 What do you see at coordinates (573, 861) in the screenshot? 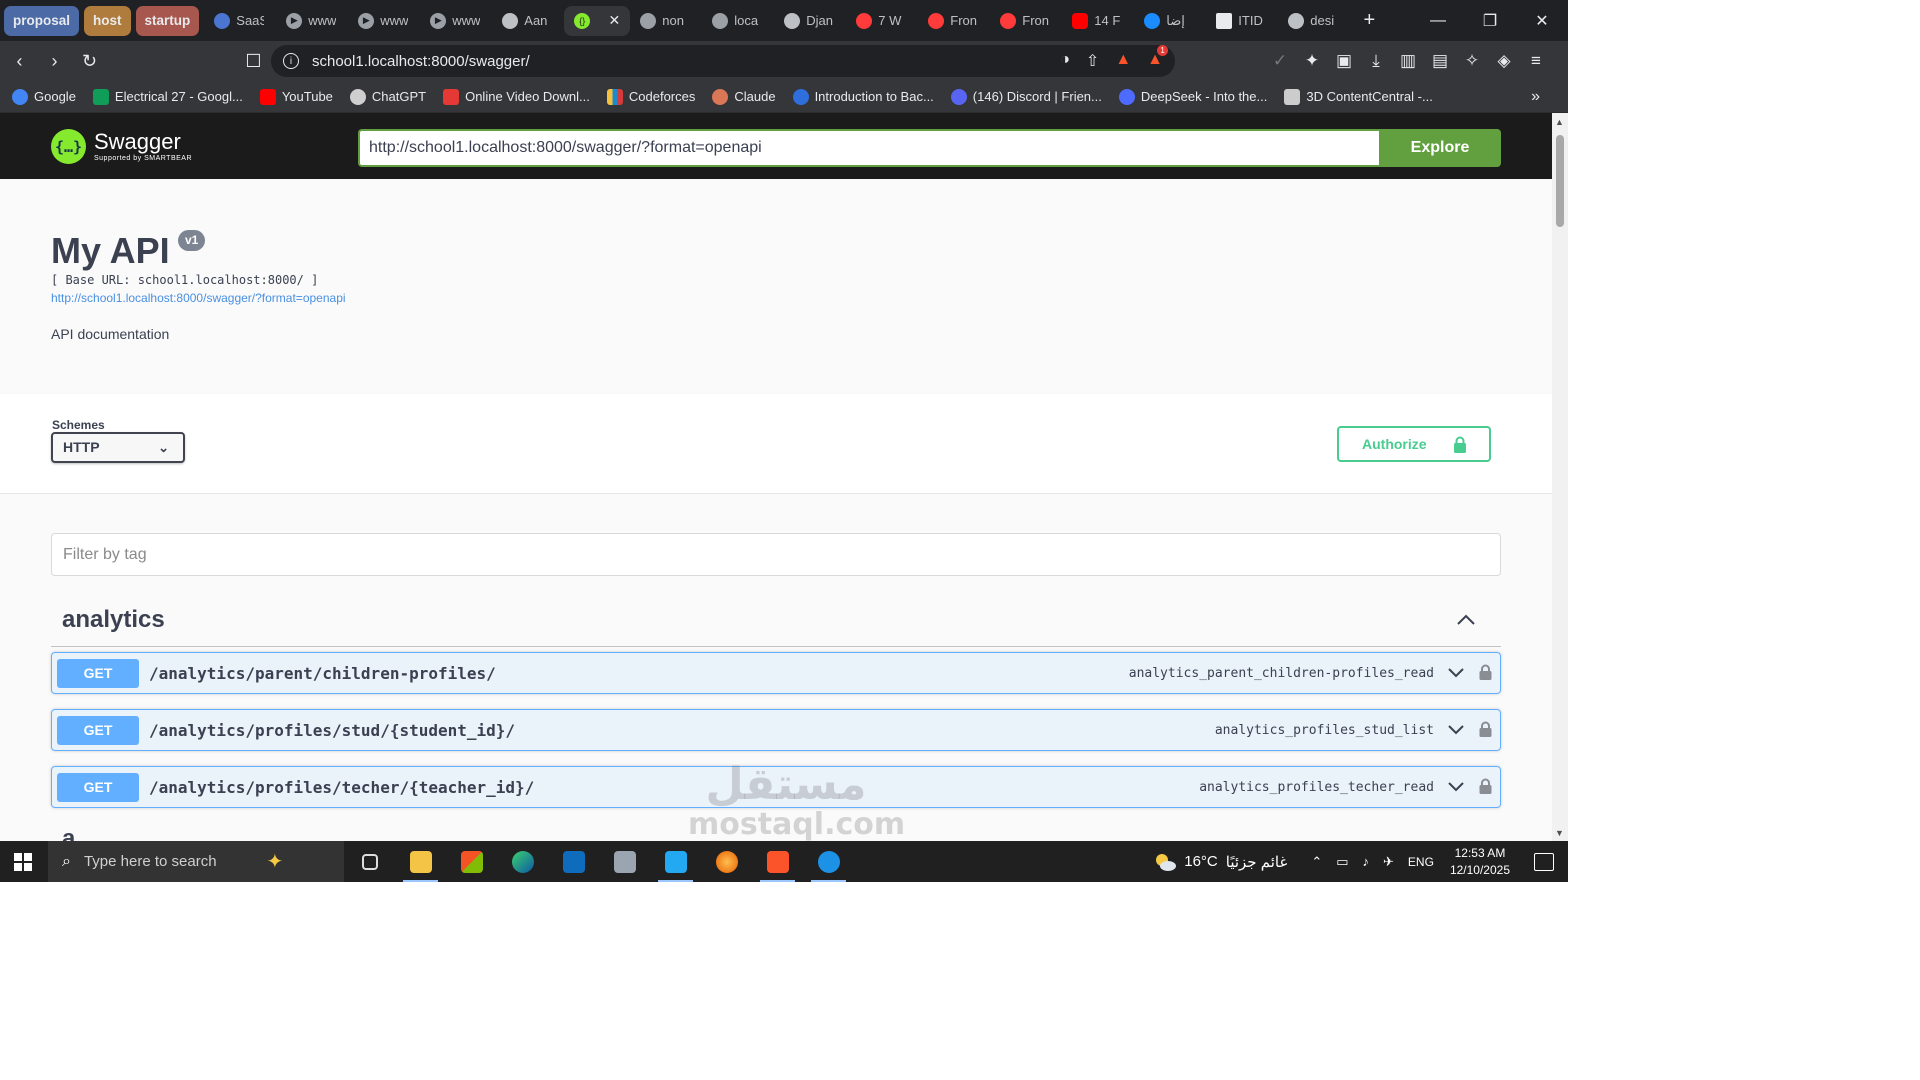
I see `outlook-icon` at bounding box center [573, 861].